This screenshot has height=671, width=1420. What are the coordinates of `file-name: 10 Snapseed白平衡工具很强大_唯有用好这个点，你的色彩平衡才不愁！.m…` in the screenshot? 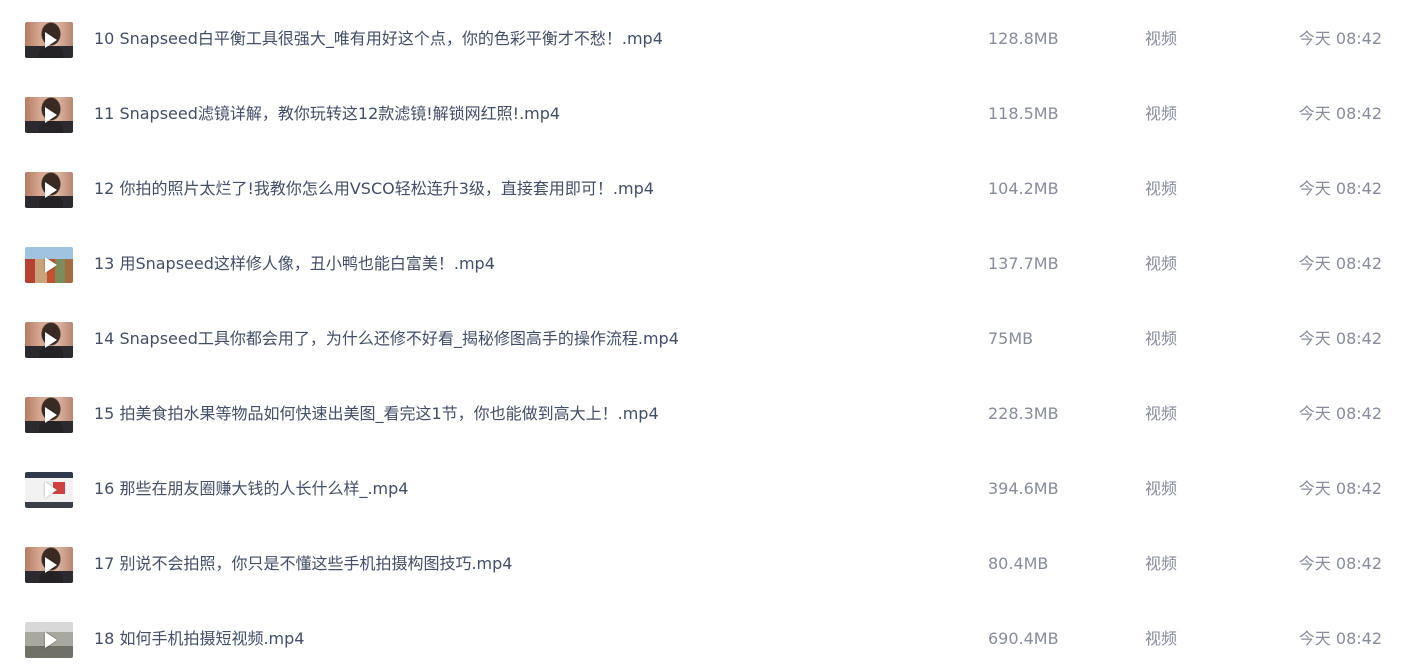 It's located at (378, 39).